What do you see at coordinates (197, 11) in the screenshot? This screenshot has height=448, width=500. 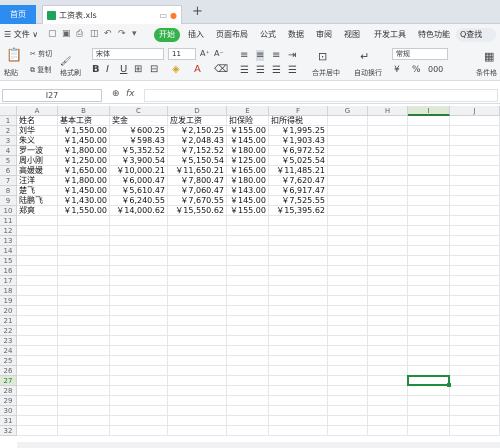 I see `new-tab-button: +` at bounding box center [197, 11].